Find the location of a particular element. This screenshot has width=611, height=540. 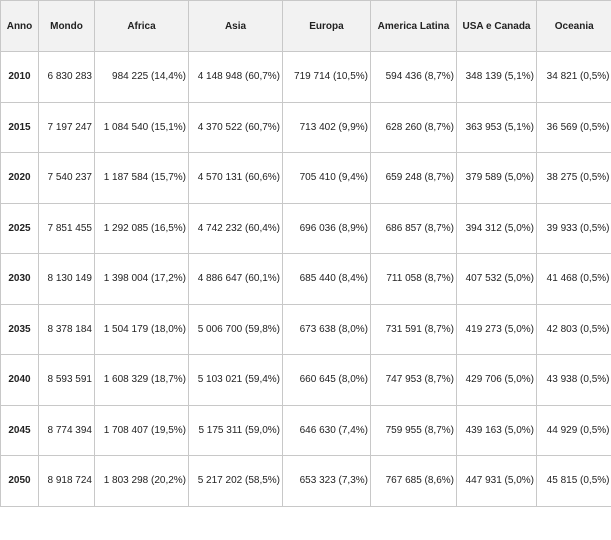

cell-usa-canada: 447 931 (5,0%) is located at coordinates (496, 481).